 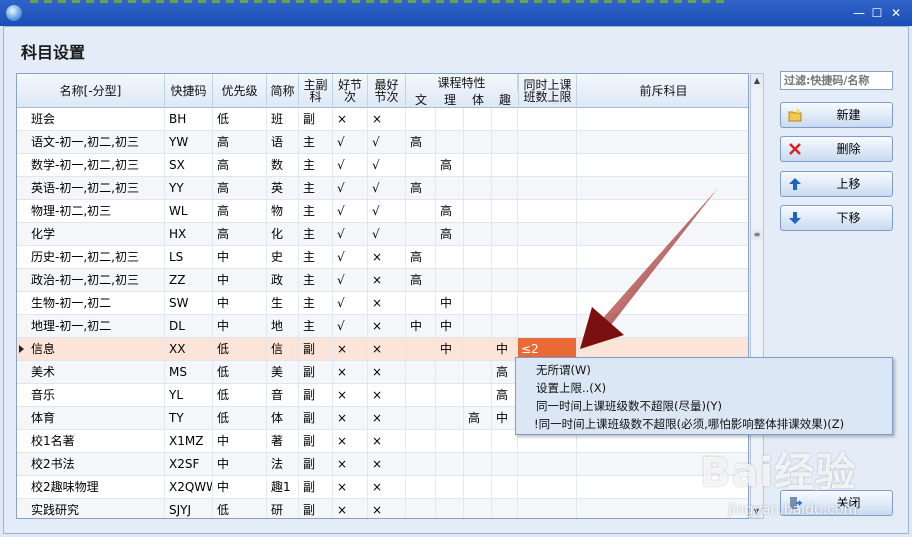 What do you see at coordinates (283, 165) in the screenshot?
I see `cell-abbr: 数` at bounding box center [283, 165].